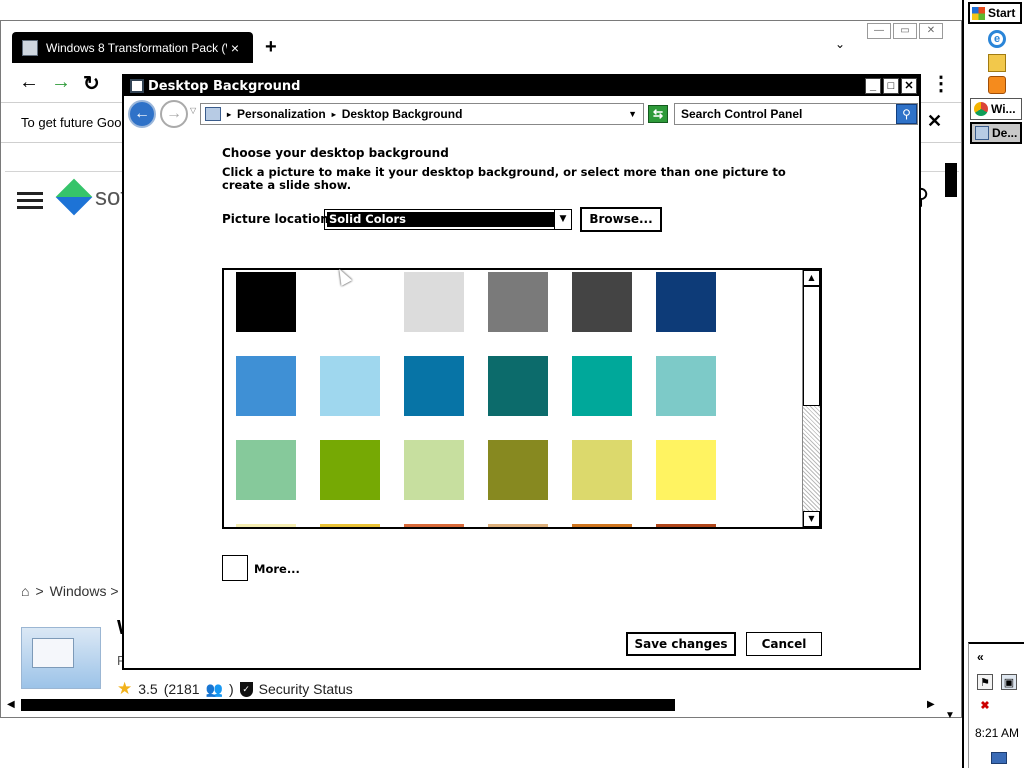 The height and width of the screenshot is (768, 1024). What do you see at coordinates (980, 657) in the screenshot?
I see `show-hidden-icons-button: «` at bounding box center [980, 657].